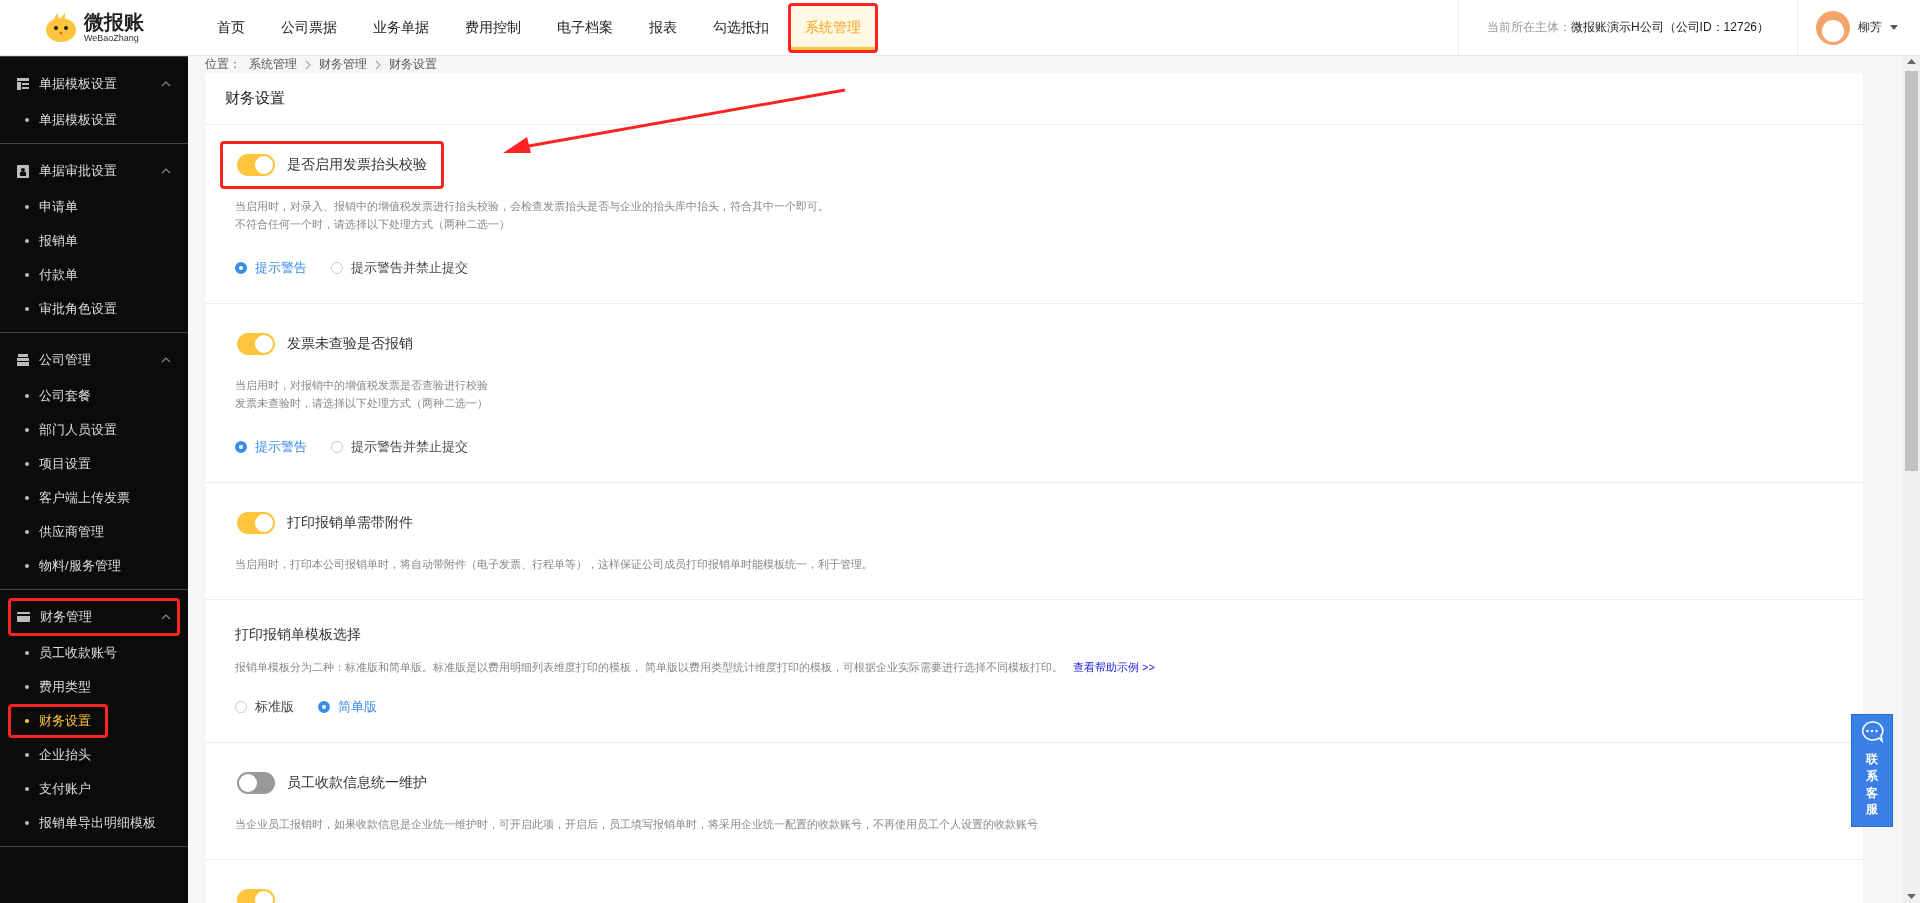 Image resolution: width=1920 pixels, height=903 pixels. What do you see at coordinates (223, 64) in the screenshot?
I see `breadcrumb-label: 位置：` at bounding box center [223, 64].